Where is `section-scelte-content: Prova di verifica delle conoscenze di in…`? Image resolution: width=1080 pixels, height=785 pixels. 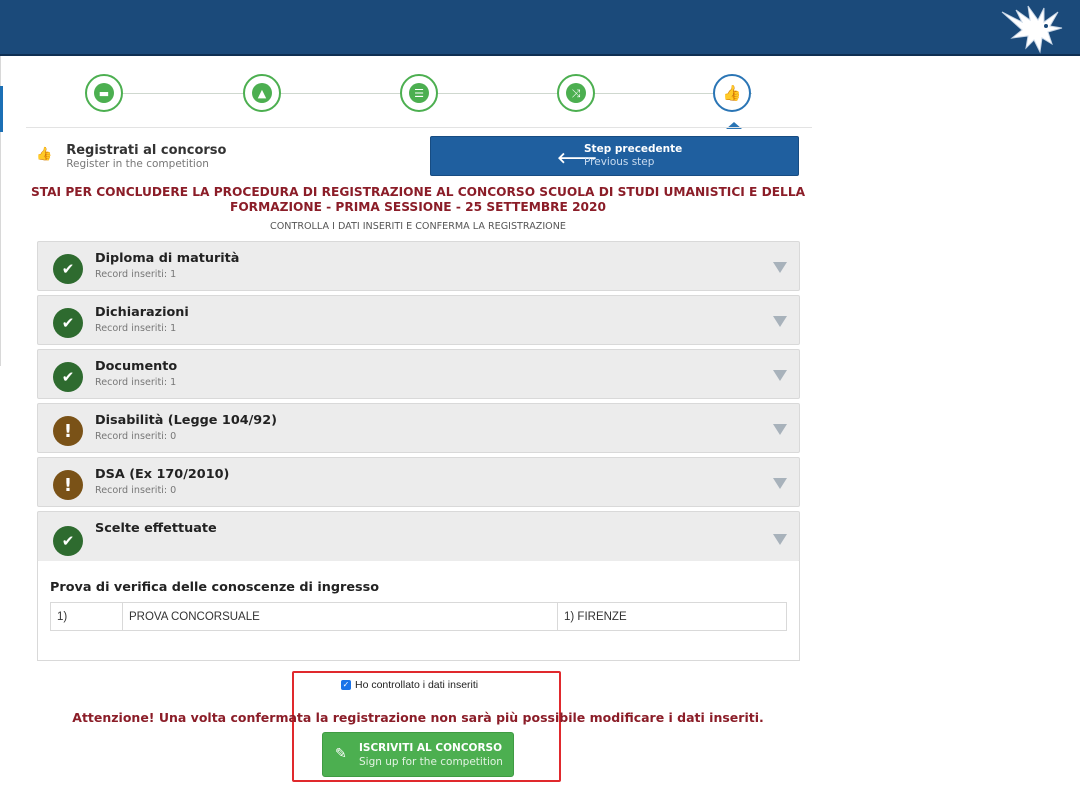 section-scelte-content: Prova di verifica delle conoscenze di in… is located at coordinates (418, 611).